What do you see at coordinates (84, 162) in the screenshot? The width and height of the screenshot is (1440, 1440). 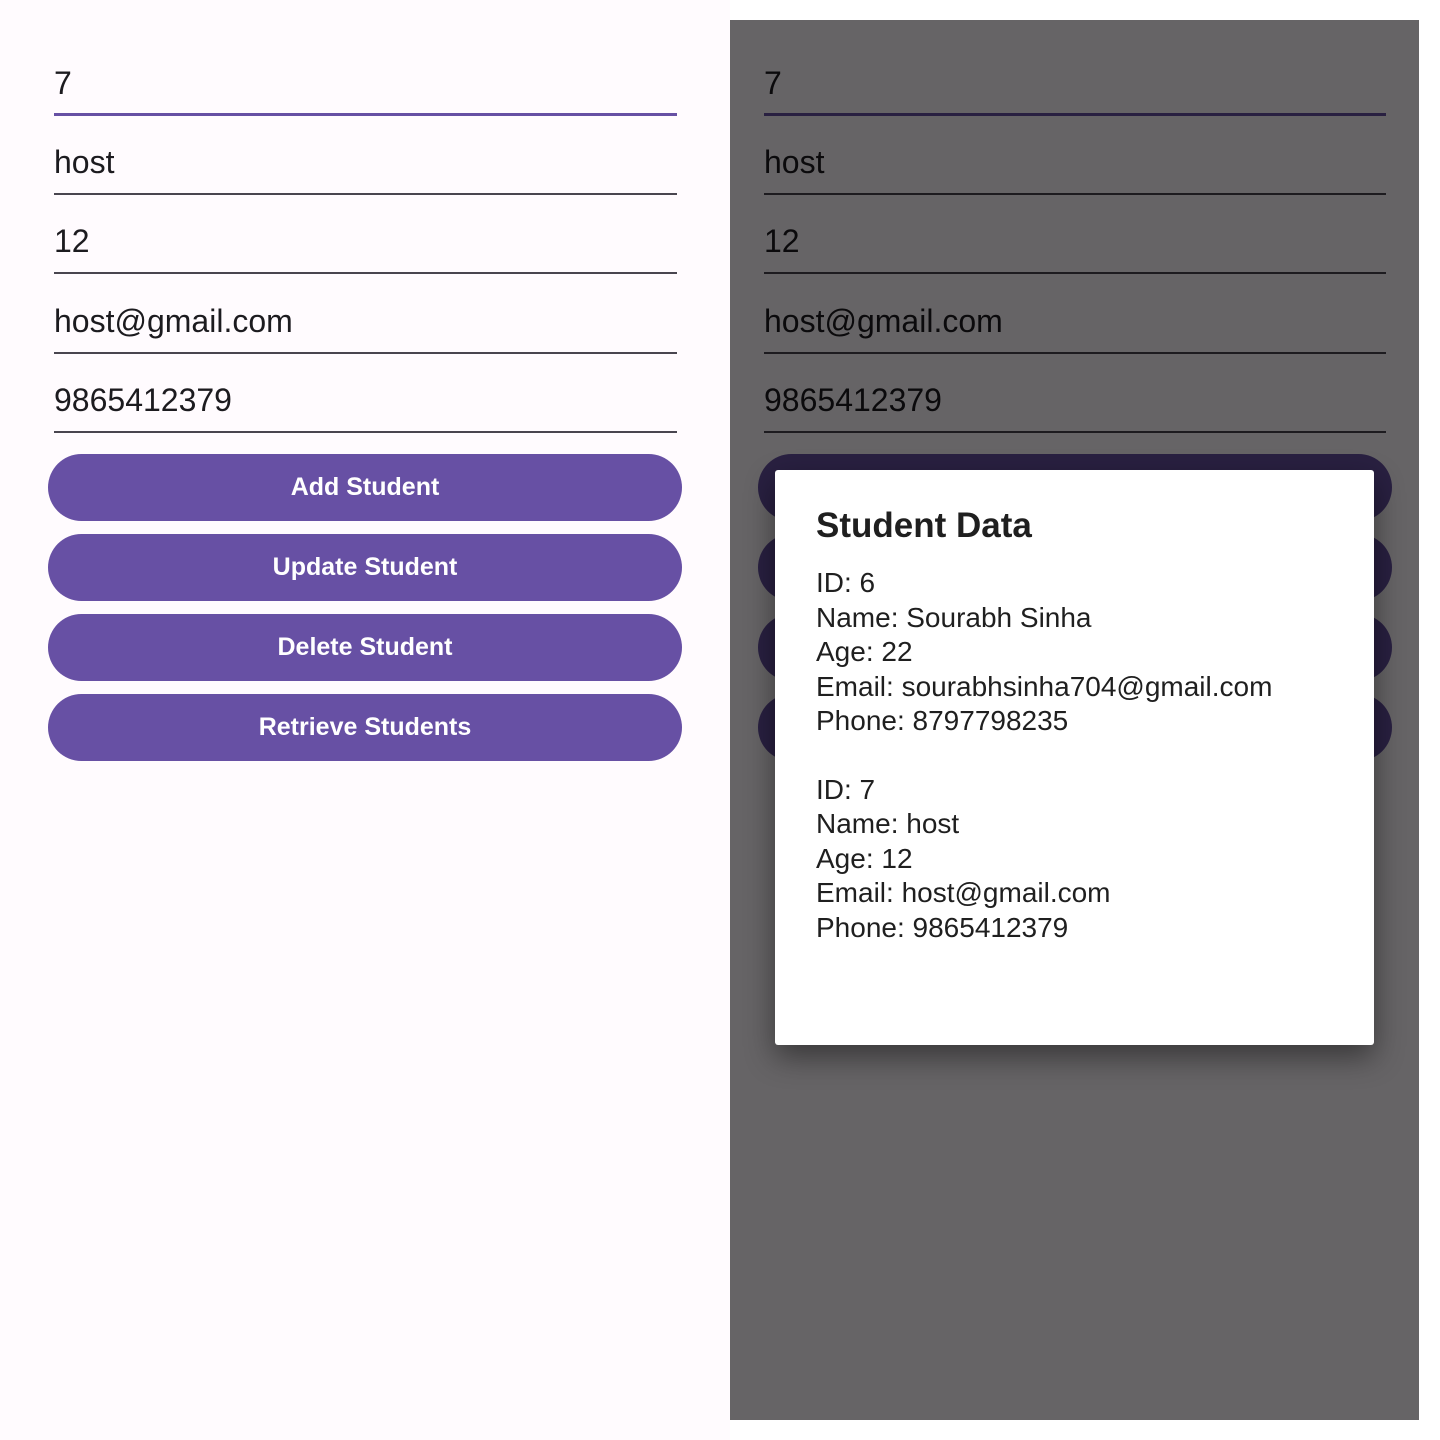 I see `name-value: host` at bounding box center [84, 162].